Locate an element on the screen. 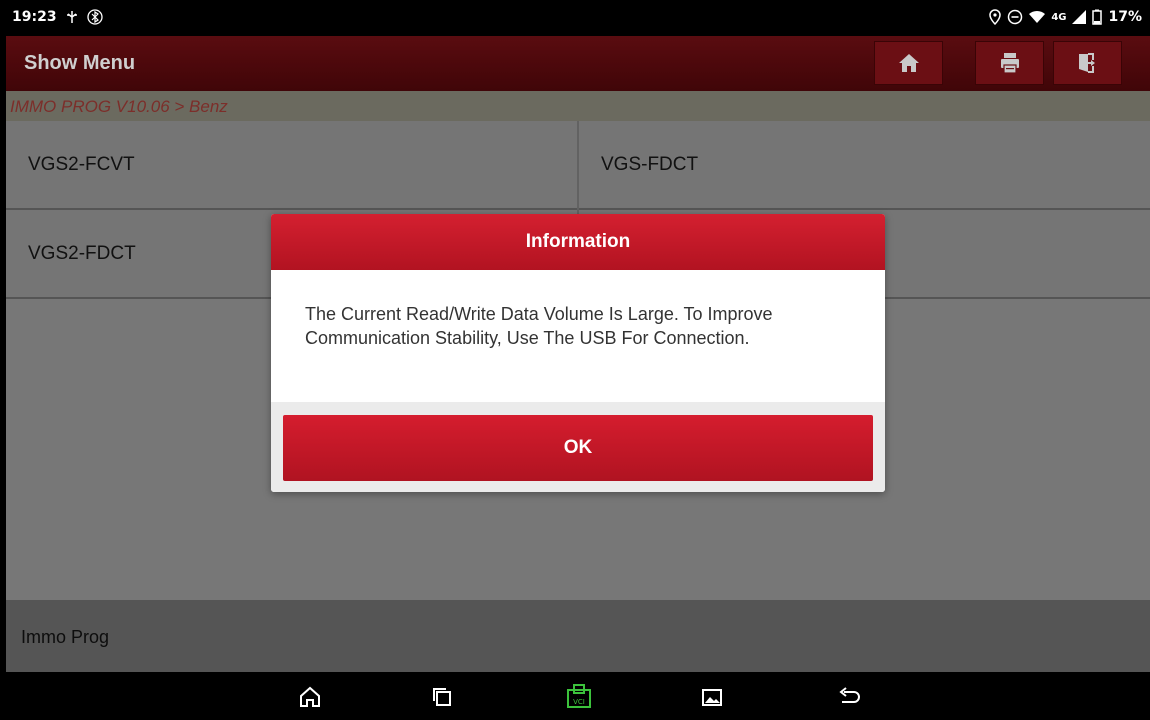  battery-percent: 17% is located at coordinates (1125, 17).